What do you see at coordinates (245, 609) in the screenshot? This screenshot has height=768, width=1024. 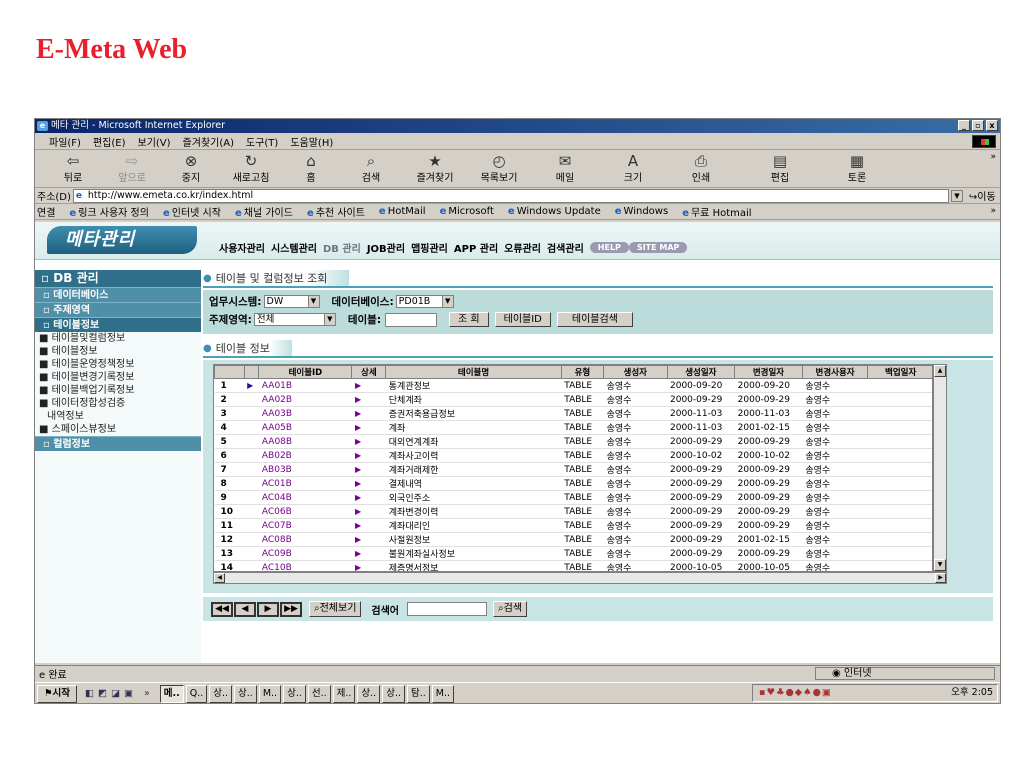 I see `prev-page-button: ◀` at bounding box center [245, 609].